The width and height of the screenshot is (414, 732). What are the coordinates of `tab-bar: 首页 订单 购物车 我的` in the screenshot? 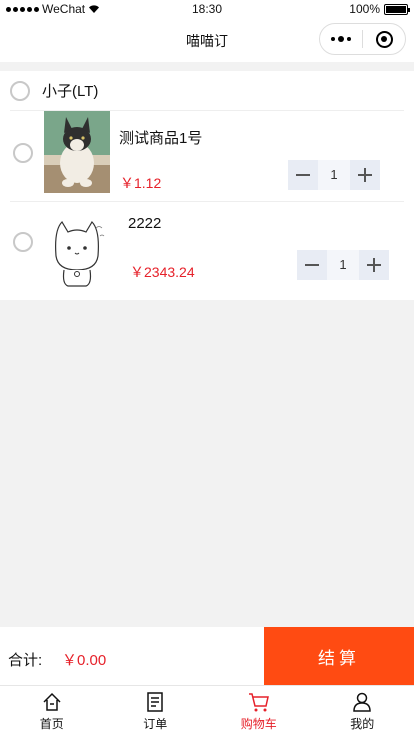 It's located at (207, 708).